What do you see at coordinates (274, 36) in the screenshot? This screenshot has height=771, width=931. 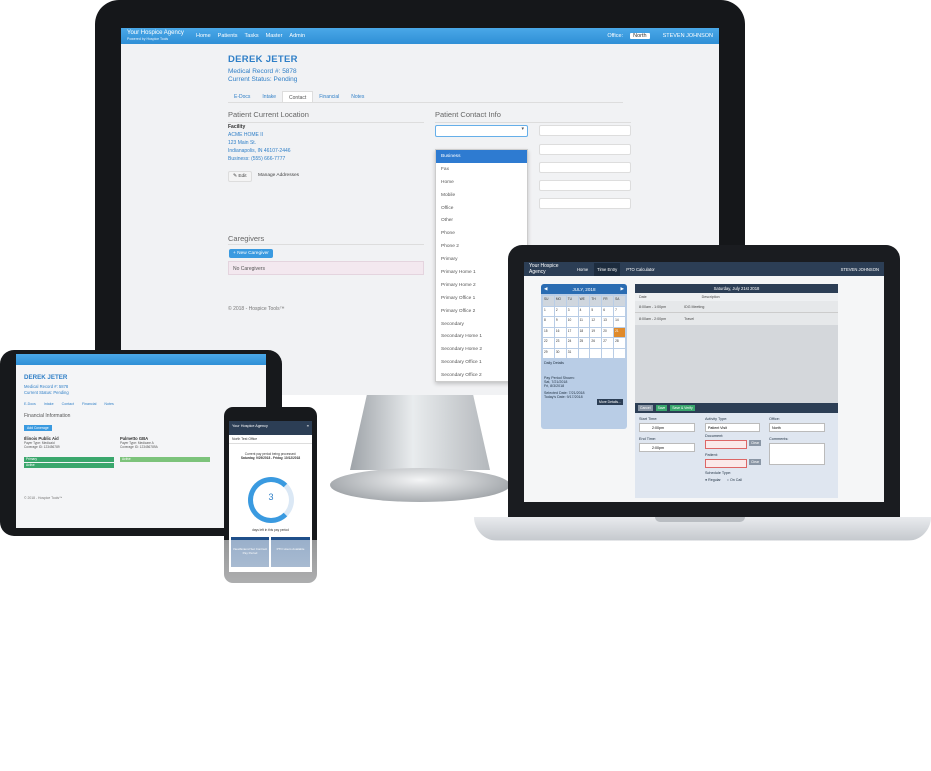 I see `nav-master: Master` at bounding box center [274, 36].